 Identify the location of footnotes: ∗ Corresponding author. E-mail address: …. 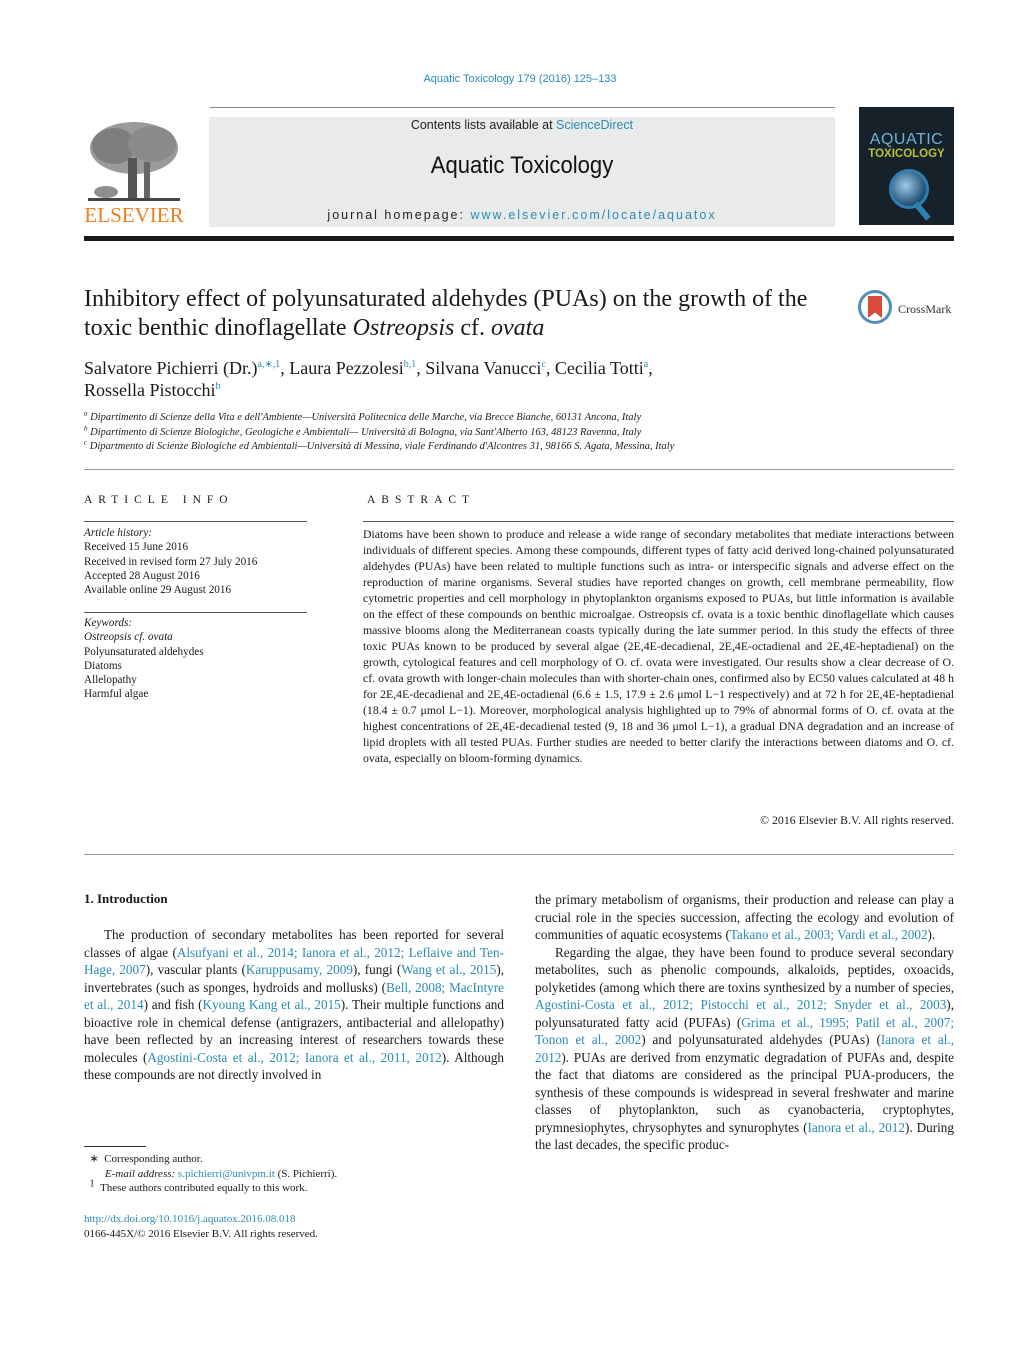
(294, 1174).